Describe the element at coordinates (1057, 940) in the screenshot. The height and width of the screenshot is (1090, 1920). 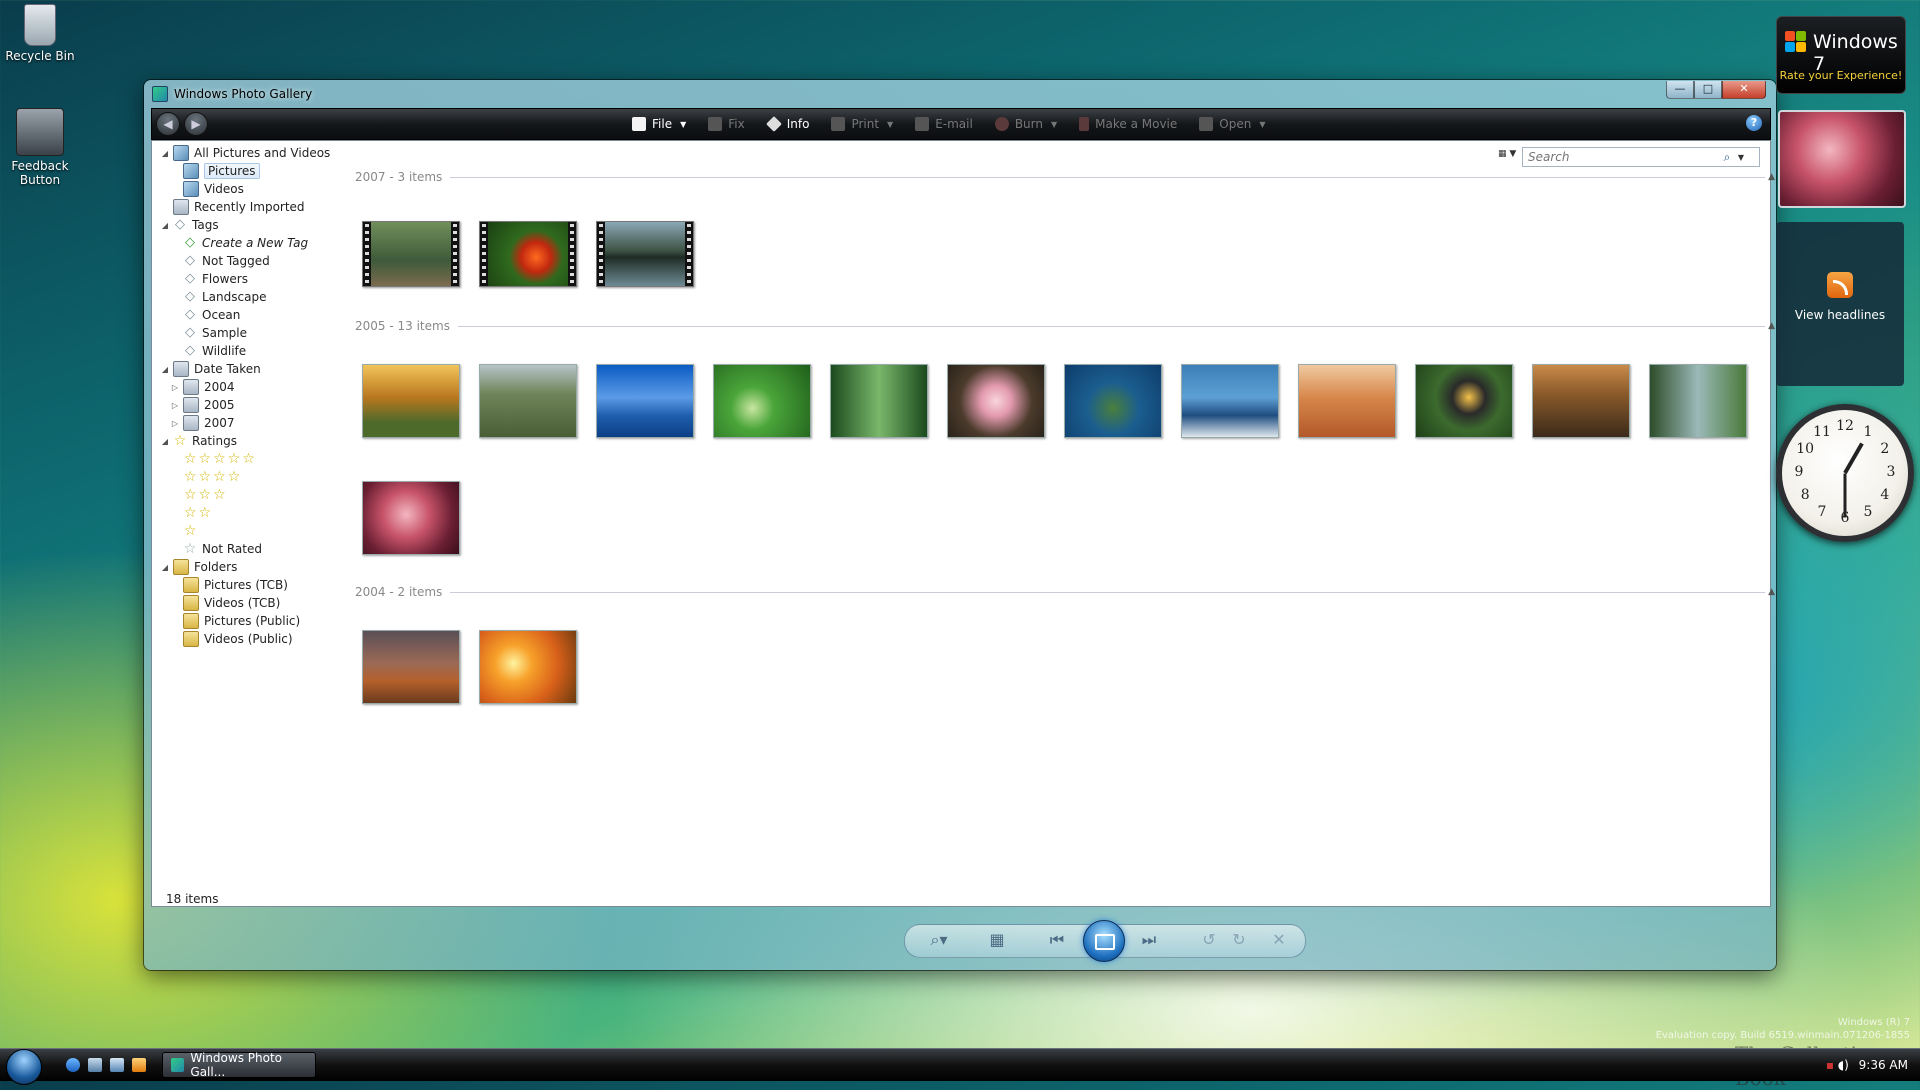
I see `previous-icon: ⏮` at that location.